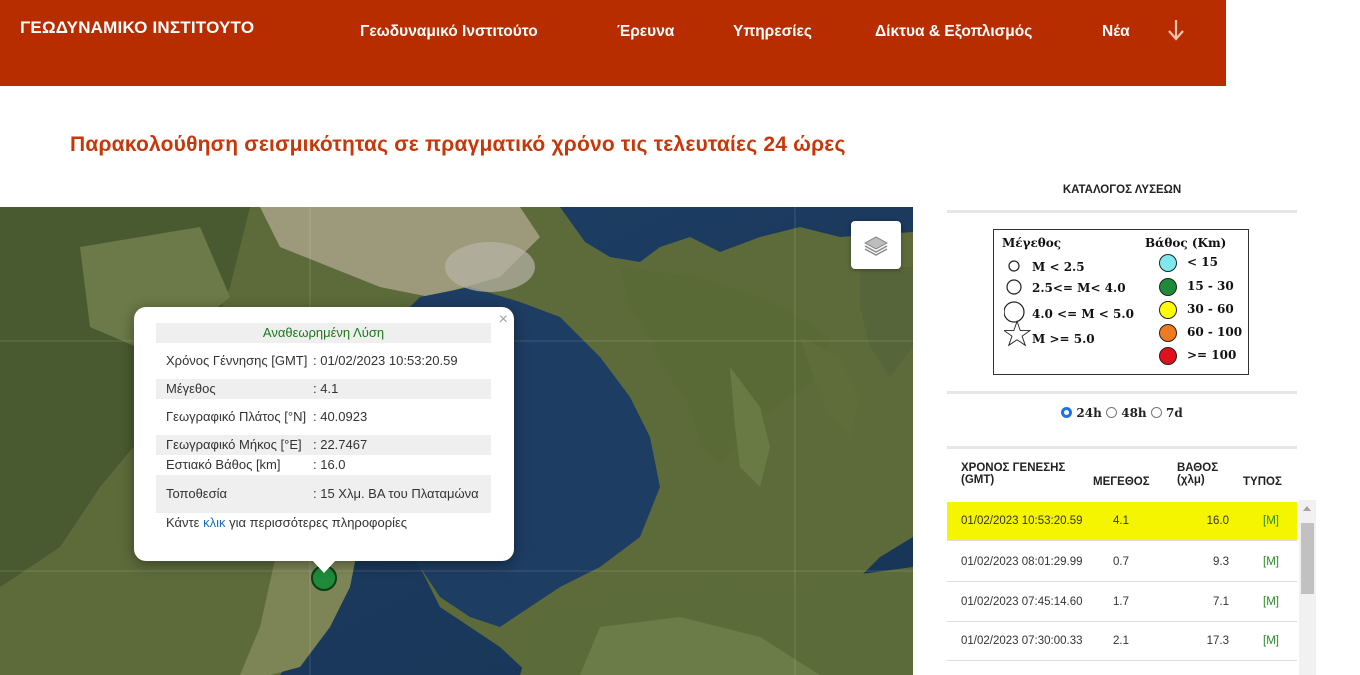 Image resolution: width=1360 pixels, height=675 pixels. What do you see at coordinates (1122, 191) in the screenshot?
I see `catalog-title: ΚΑΤΑΛΟΓΟΣ ΛΥΣΕΩΝ` at bounding box center [1122, 191].